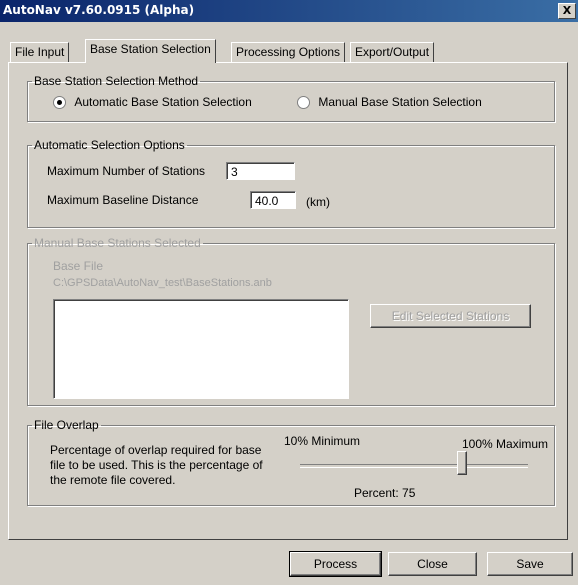 This screenshot has width=578, height=585. I want to click on max-stations-input: 3, so click(260, 171).